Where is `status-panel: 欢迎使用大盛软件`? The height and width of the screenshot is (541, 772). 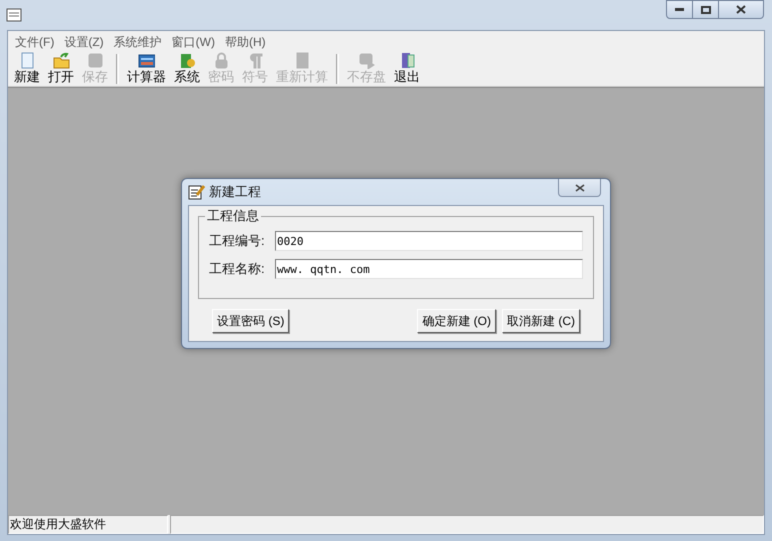 status-panel: 欢迎使用大盛软件 is located at coordinates (88, 524).